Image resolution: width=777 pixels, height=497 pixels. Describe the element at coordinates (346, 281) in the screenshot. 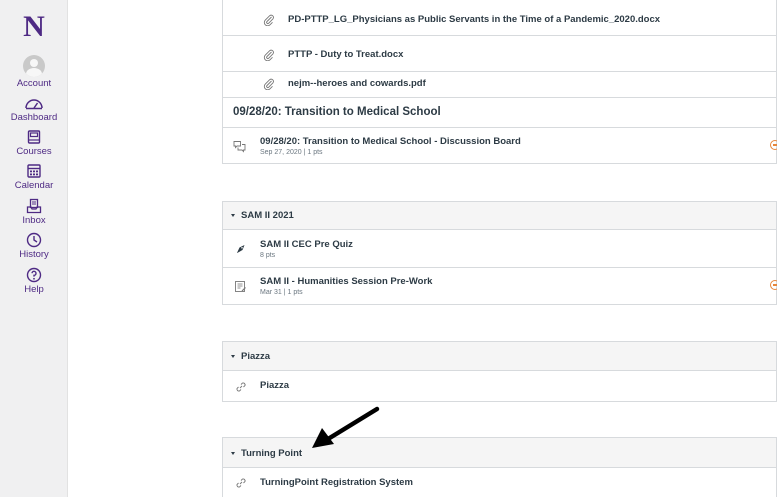

I see `assignment-title: SAM II - Humanities Session Pre-Work` at that location.